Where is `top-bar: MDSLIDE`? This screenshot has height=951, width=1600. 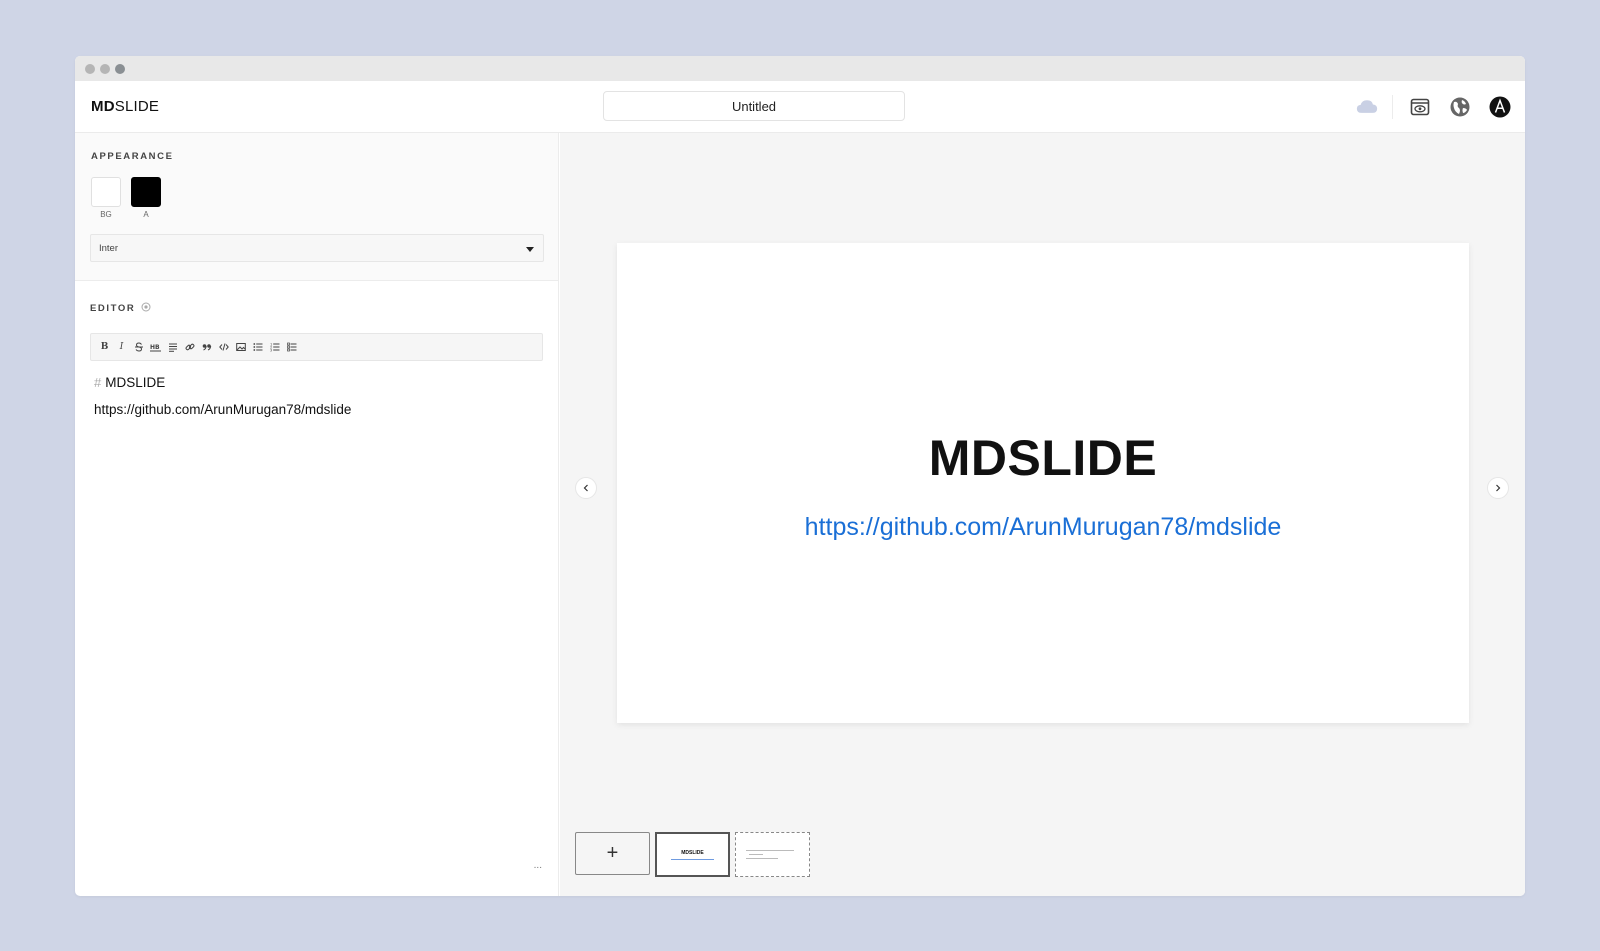
top-bar: MDSLIDE is located at coordinates (800, 107).